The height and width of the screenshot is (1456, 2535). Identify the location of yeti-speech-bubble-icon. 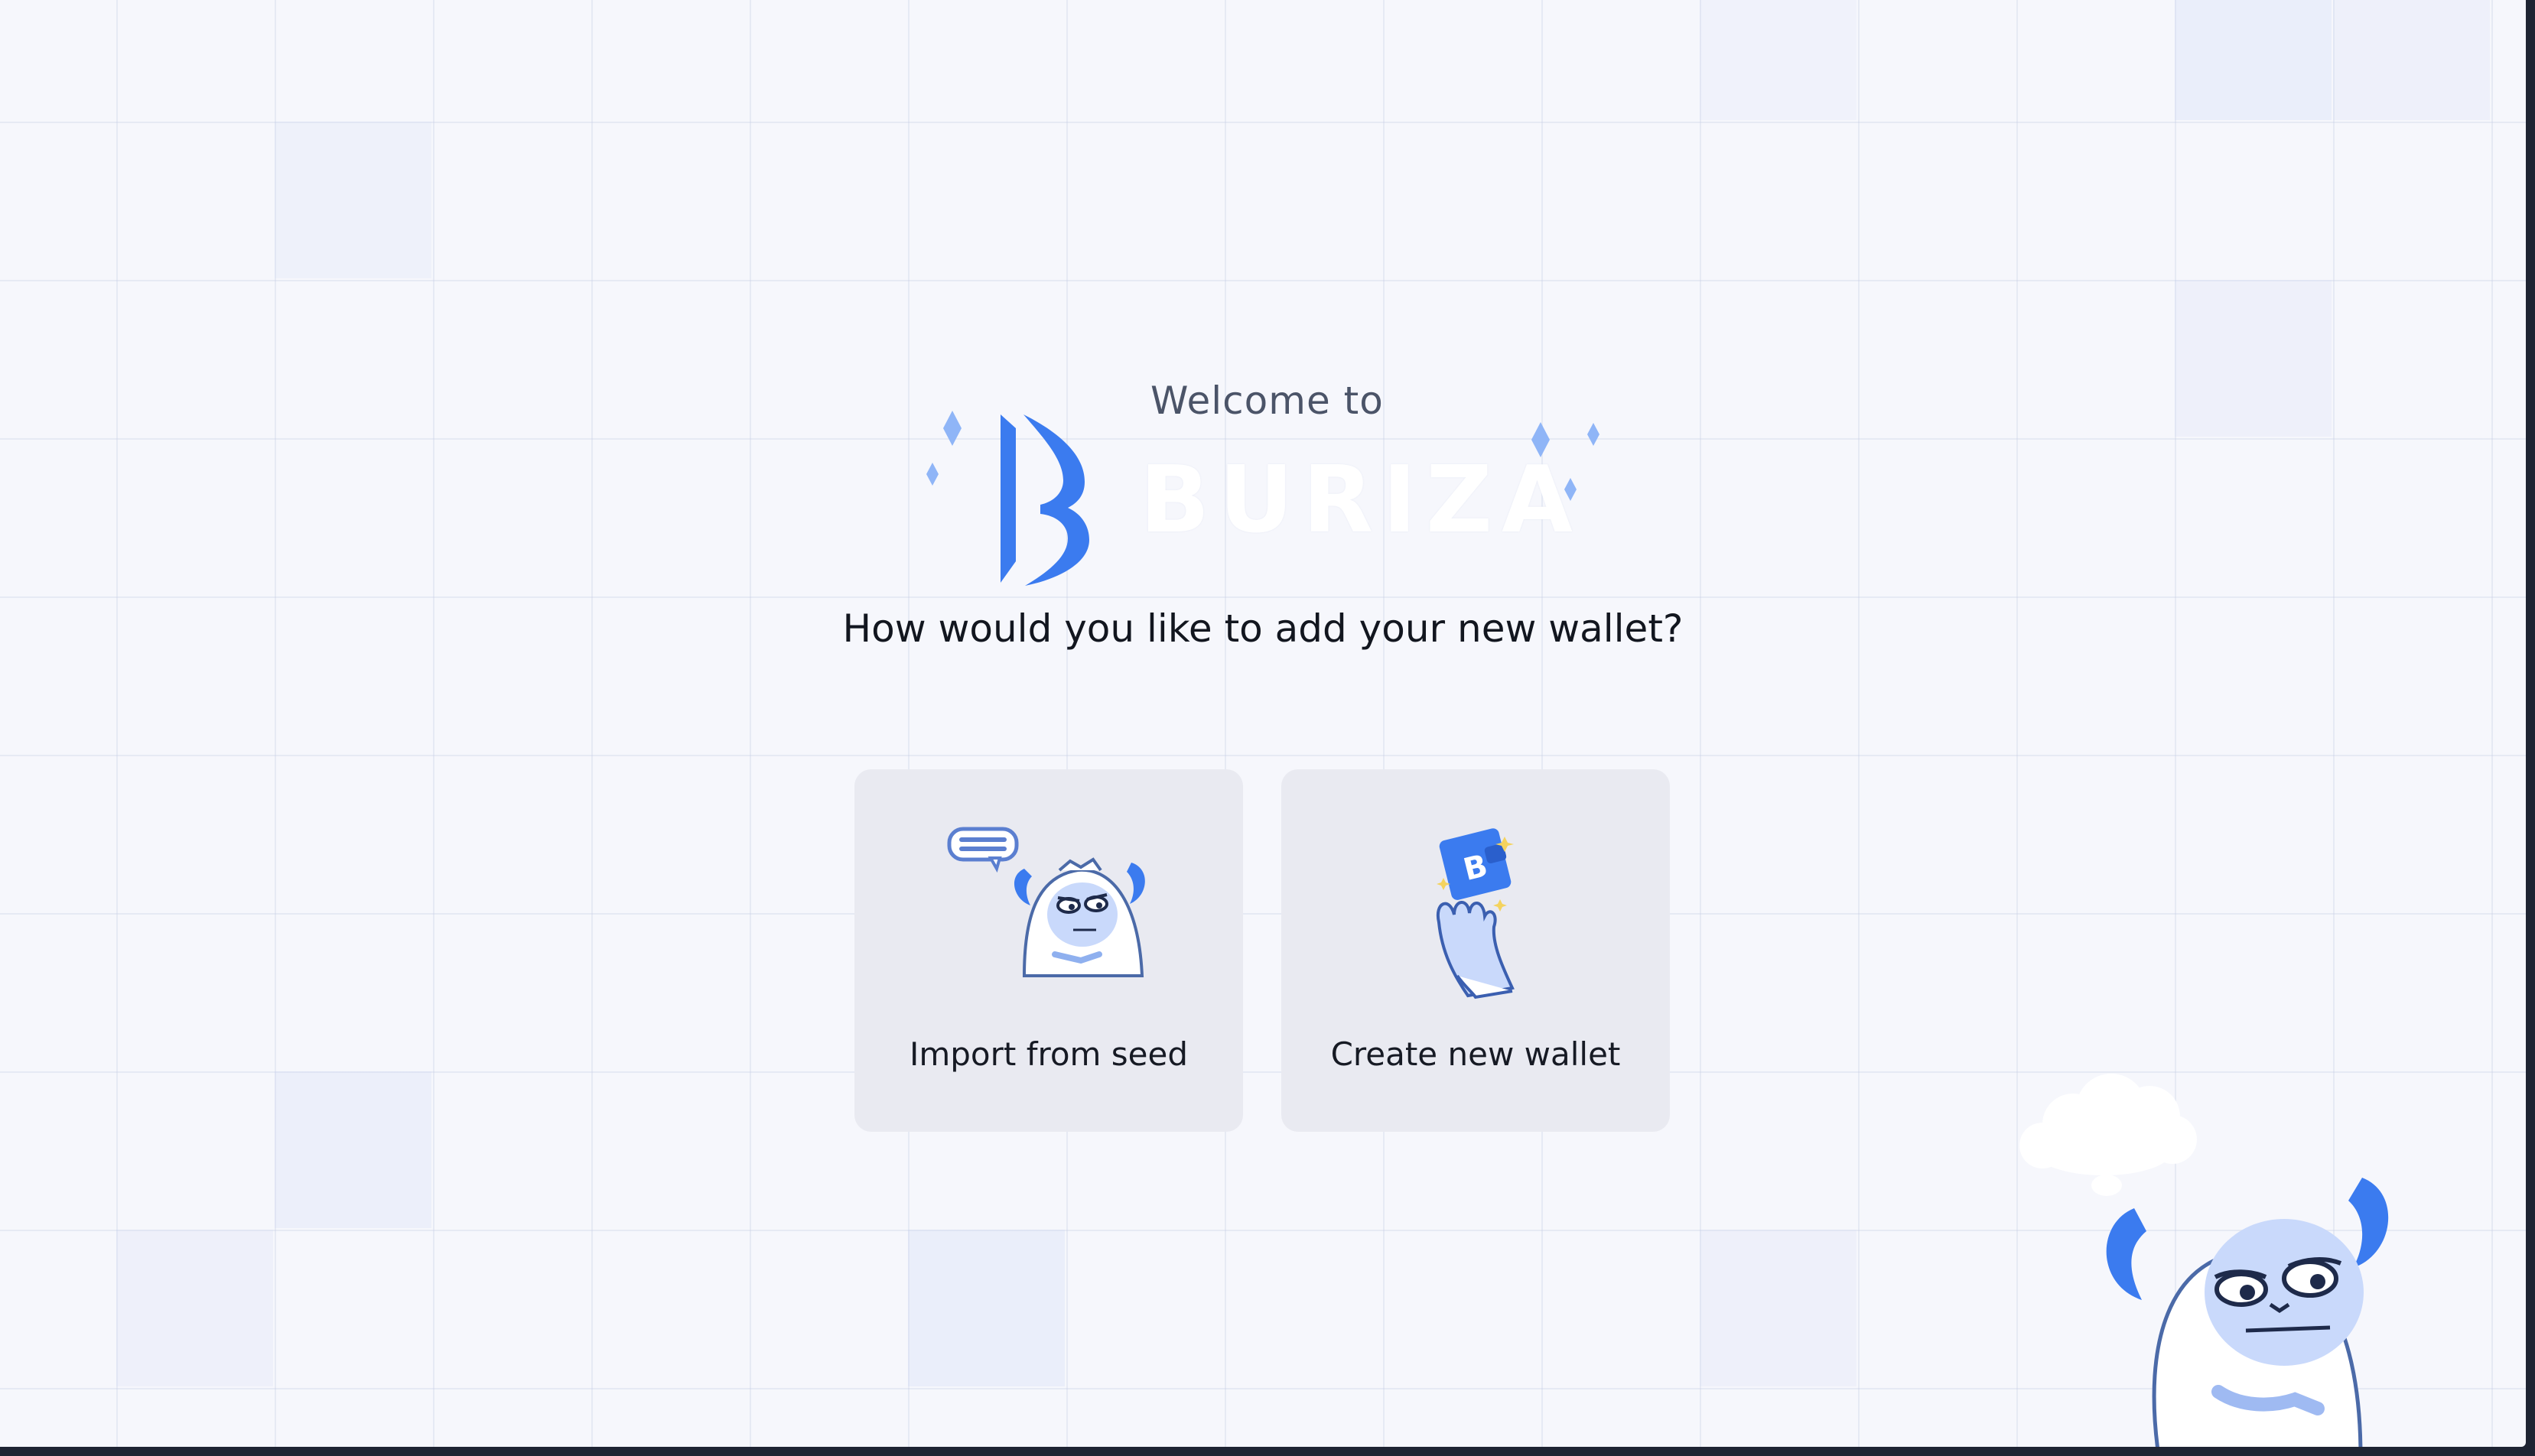
(1046, 902).